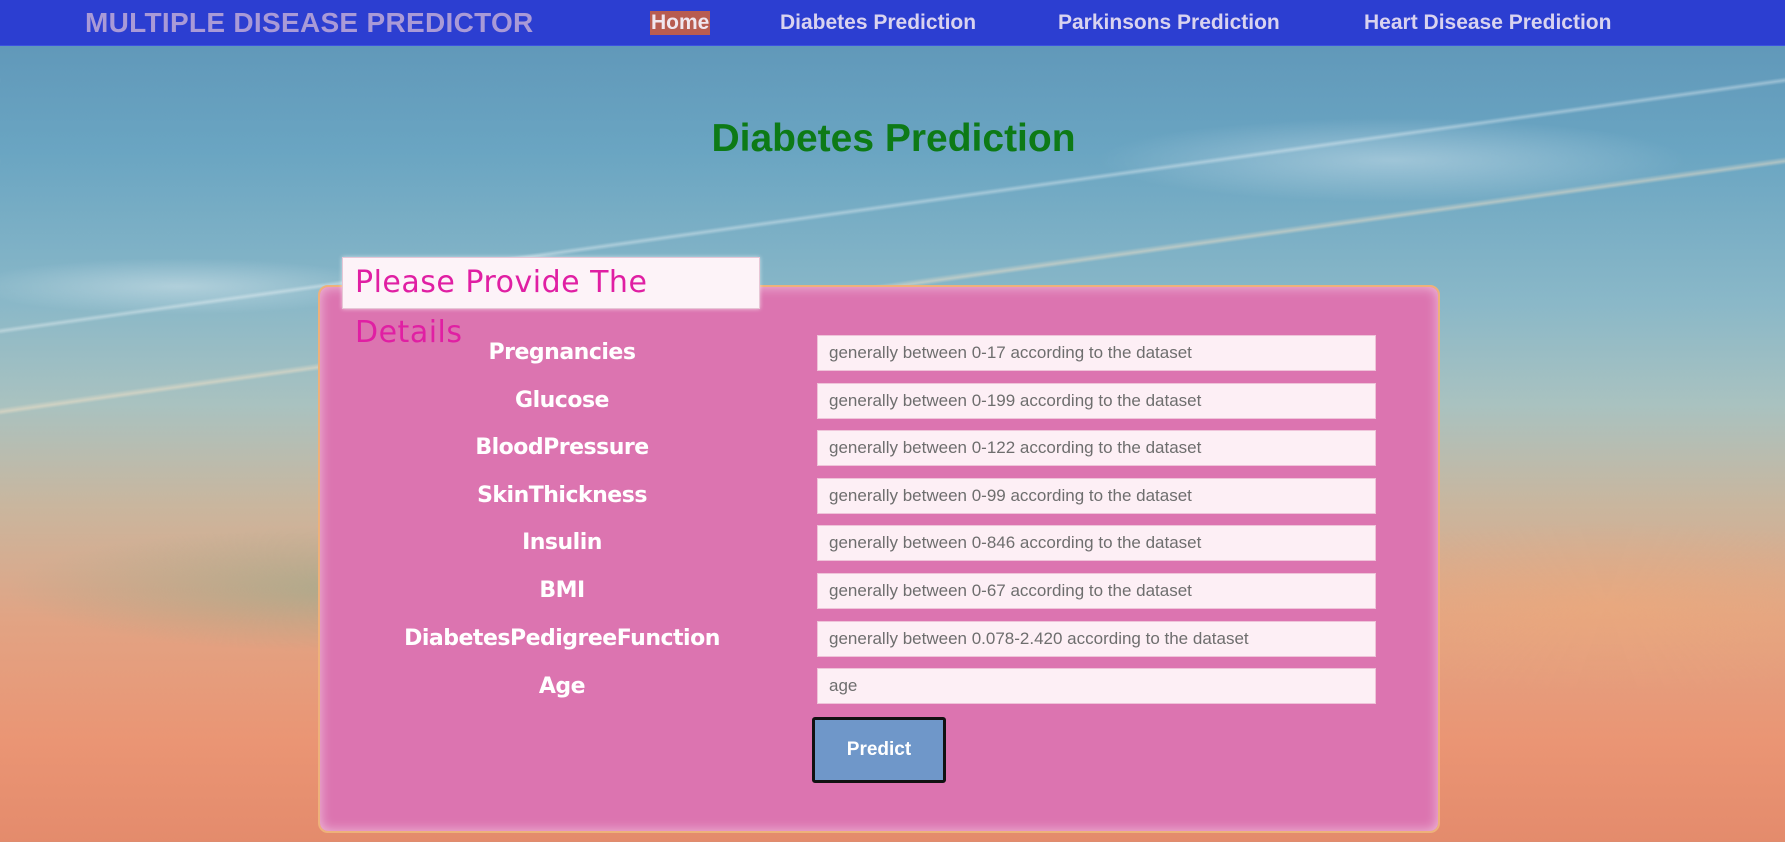 This screenshot has width=1785, height=842. What do you see at coordinates (1169, 23) in the screenshot?
I see `nav-parkinsons-prediction: Parkinsons Prediction` at bounding box center [1169, 23].